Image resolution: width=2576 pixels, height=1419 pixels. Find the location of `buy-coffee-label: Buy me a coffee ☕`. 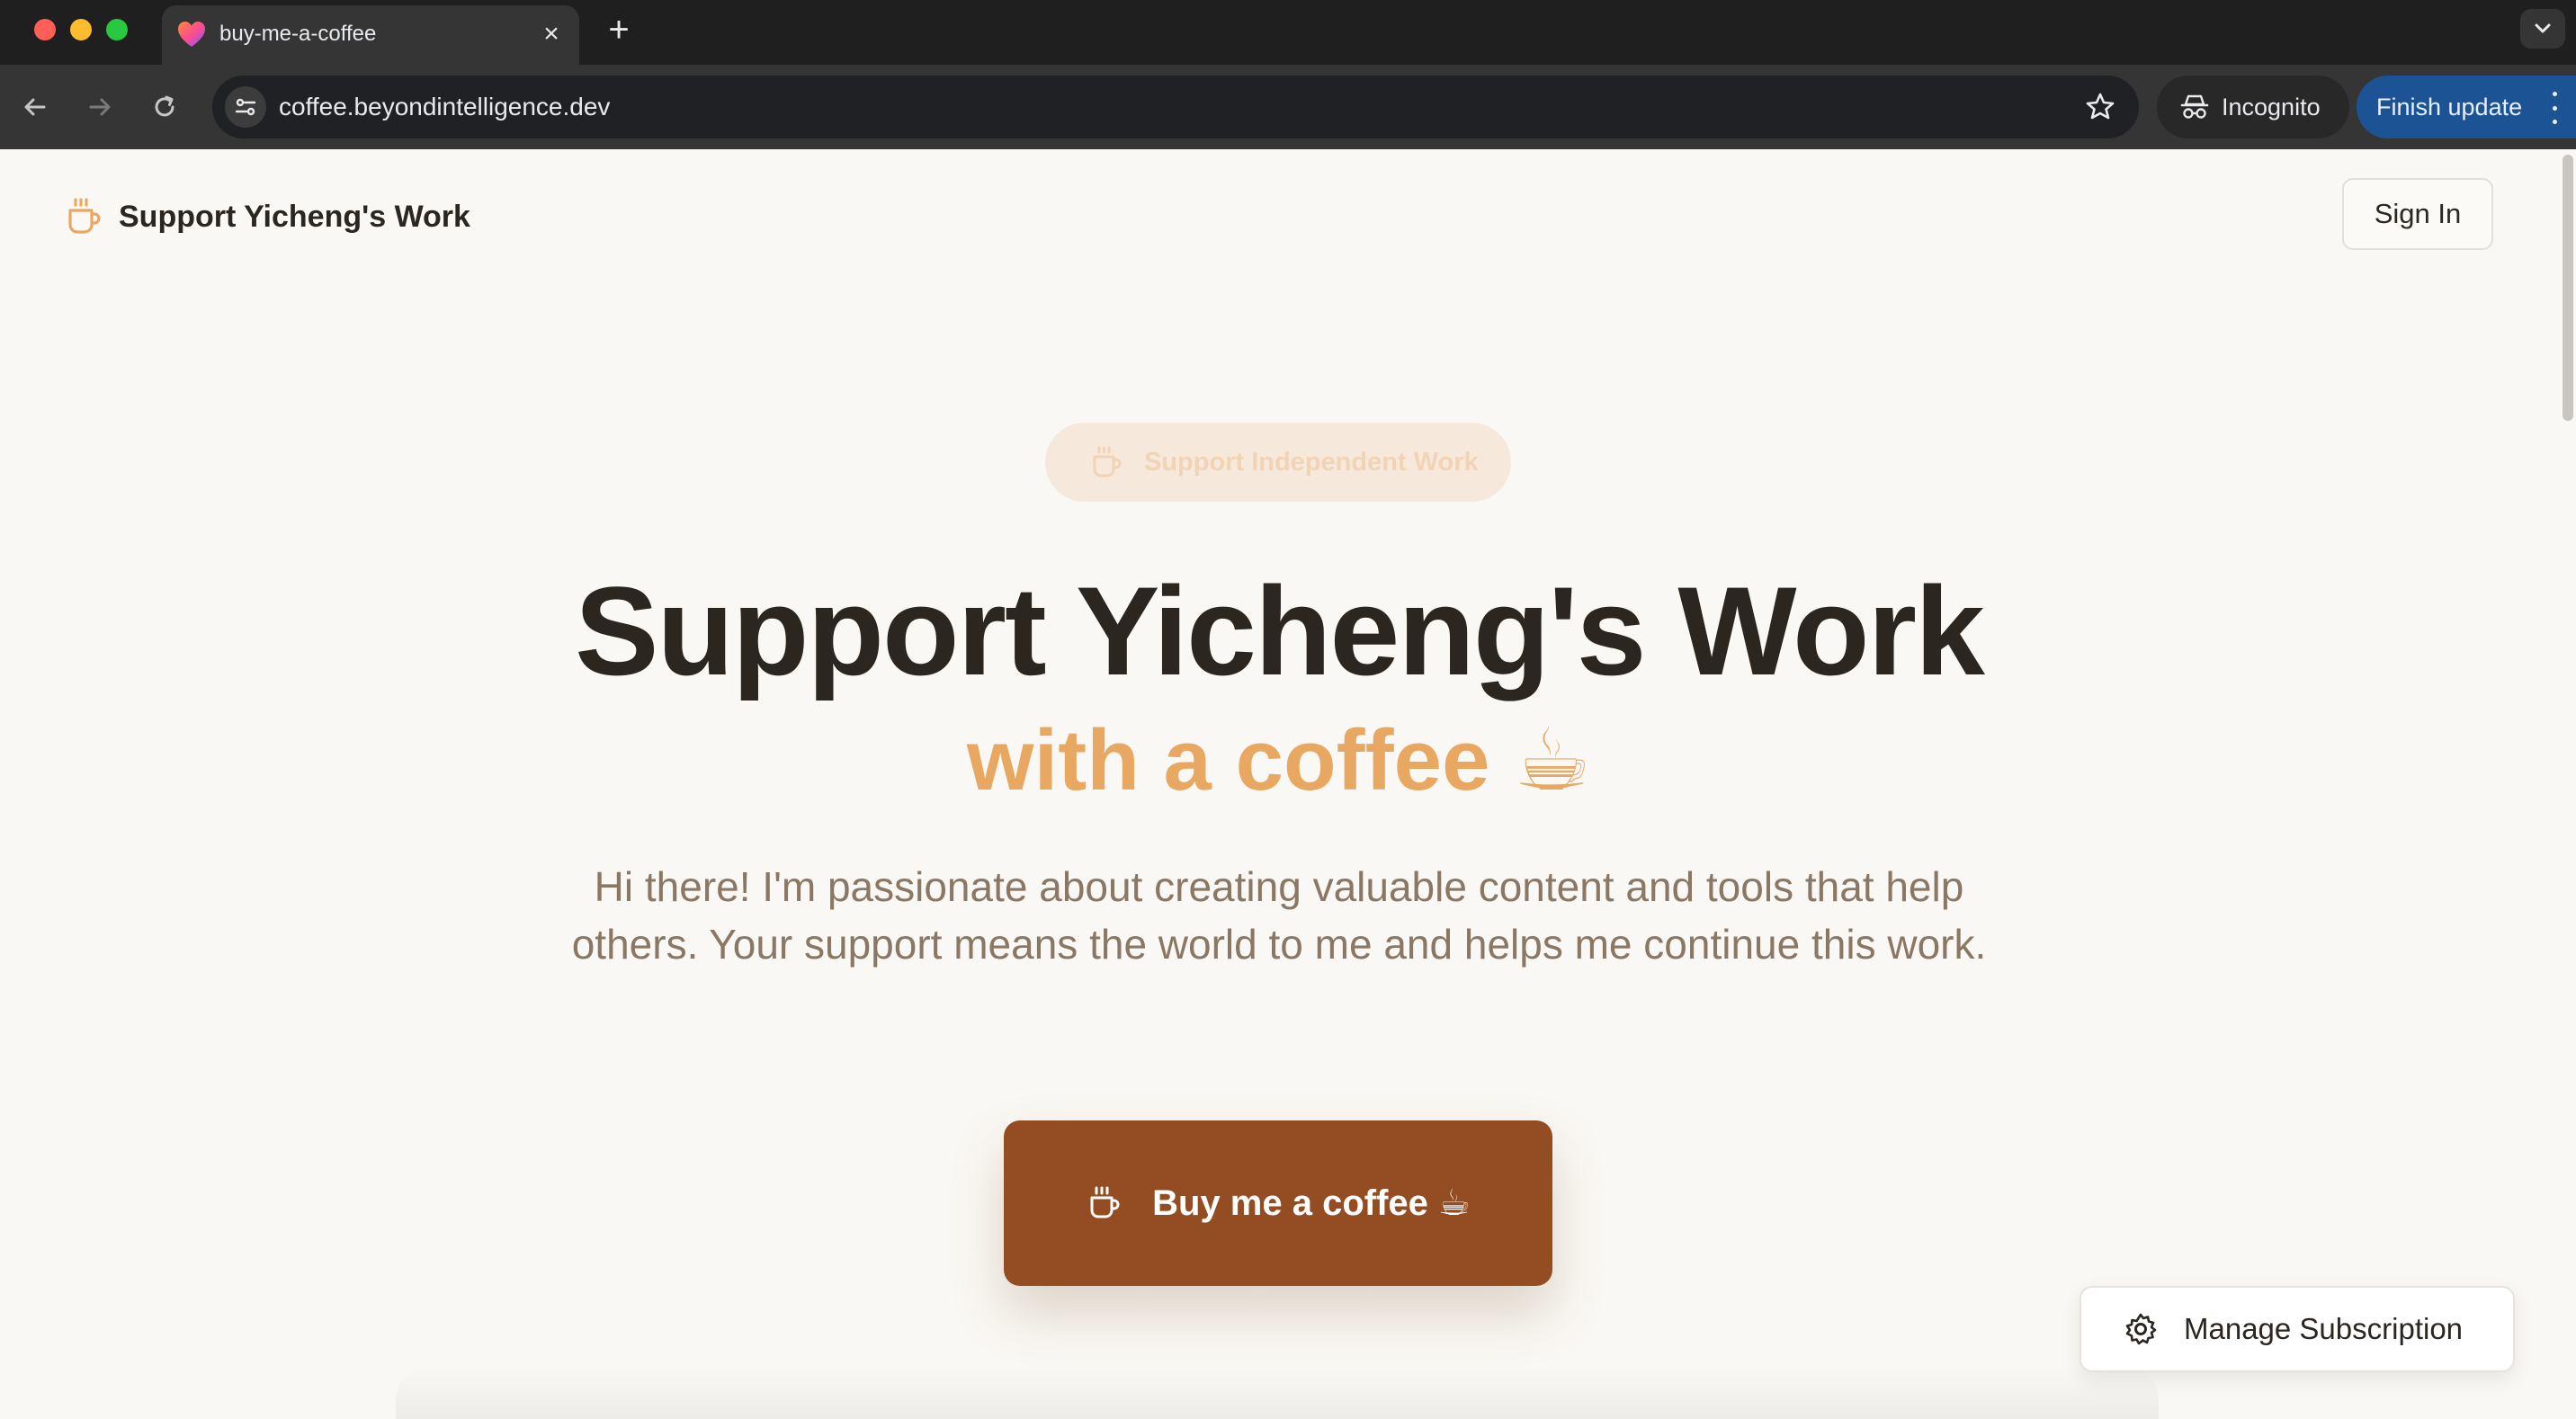

buy-coffee-label: Buy me a coffee ☕ is located at coordinates (1311, 1203).